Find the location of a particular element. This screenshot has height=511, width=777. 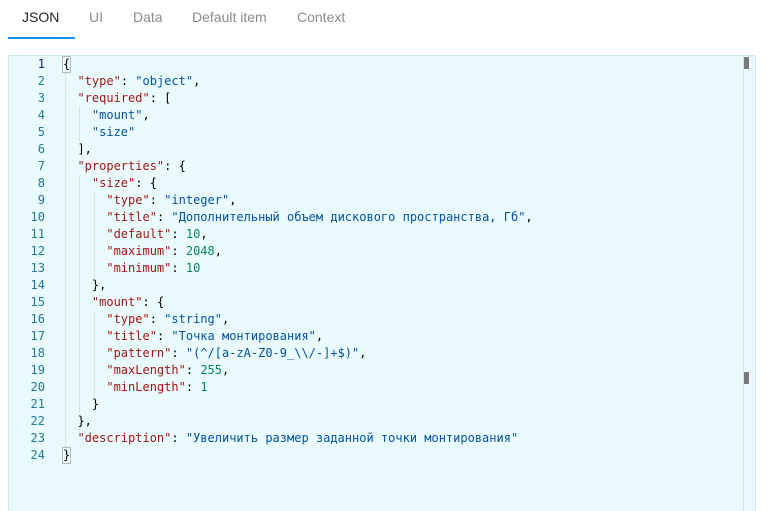

line-number: 15 is located at coordinates (37, 302).